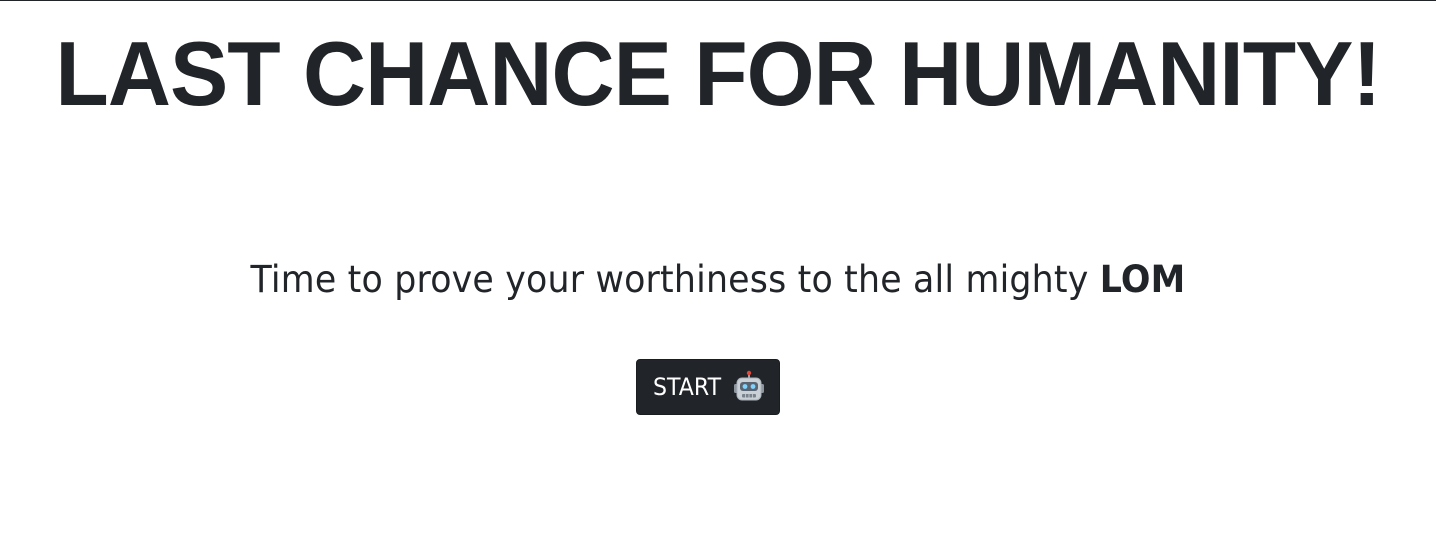  I want to click on robot-icon, so click(749, 387).